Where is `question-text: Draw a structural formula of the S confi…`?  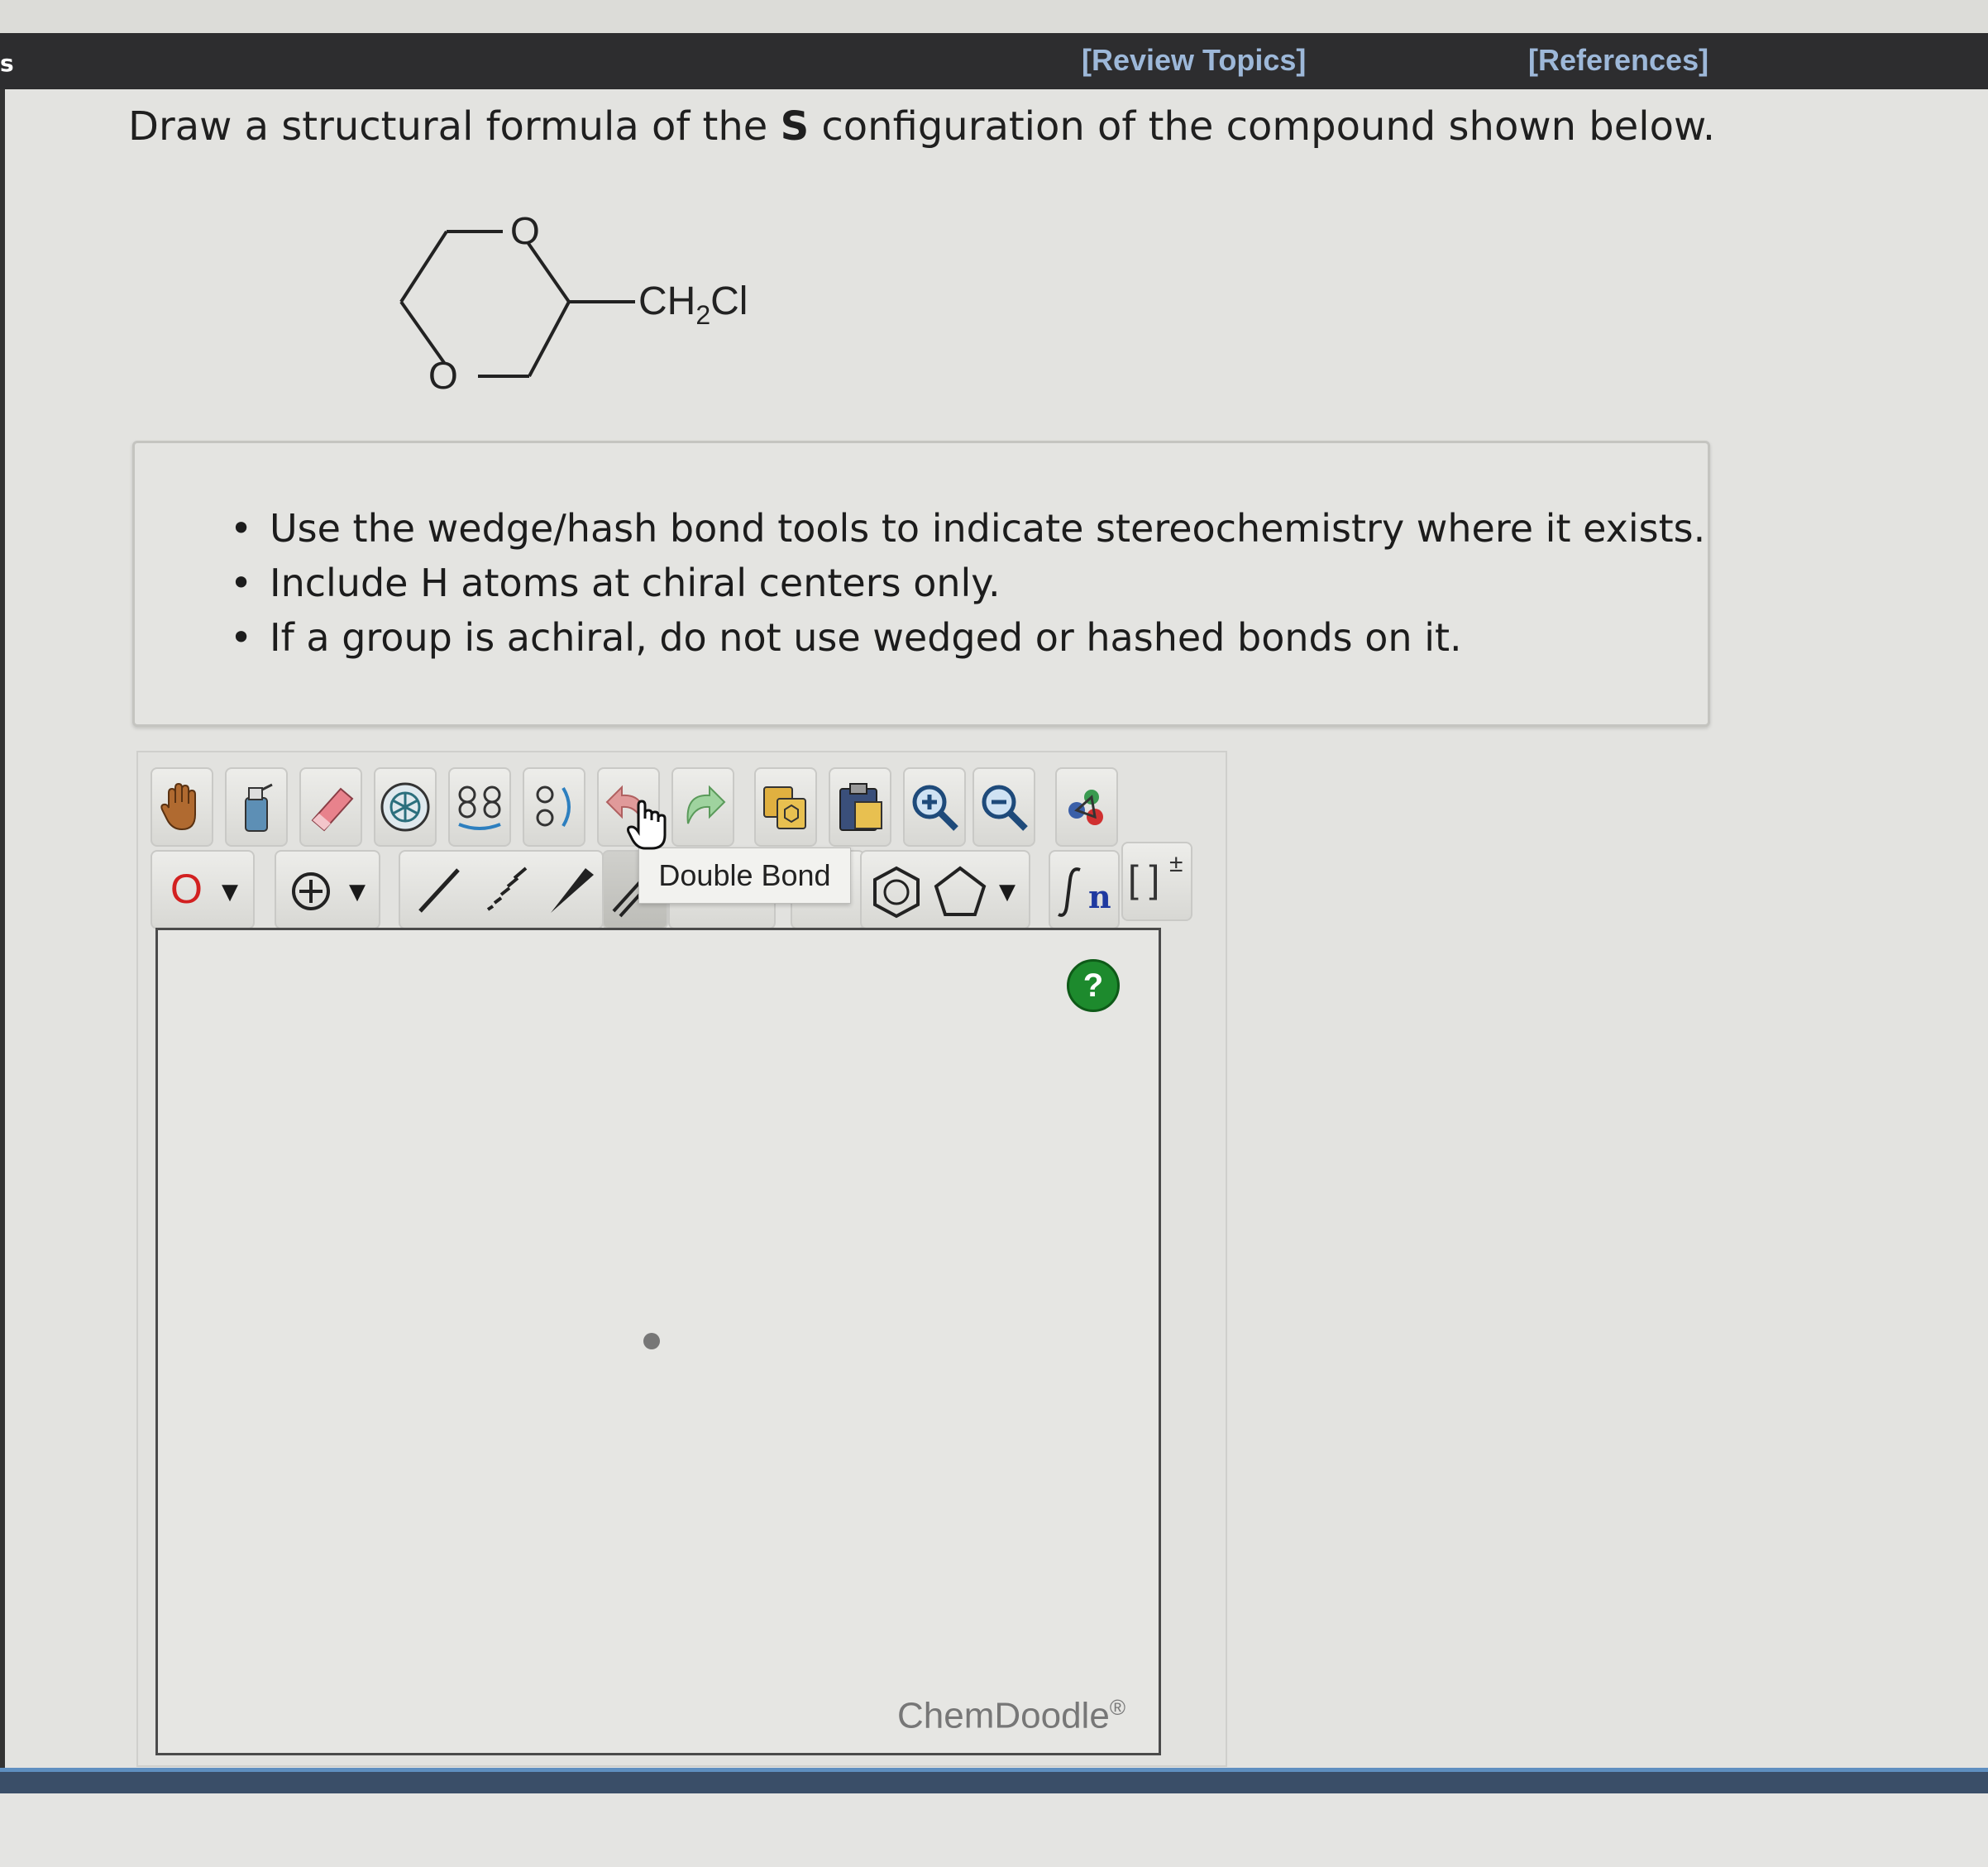
question-text: Draw a structural formula of the S confi… is located at coordinates (921, 127).